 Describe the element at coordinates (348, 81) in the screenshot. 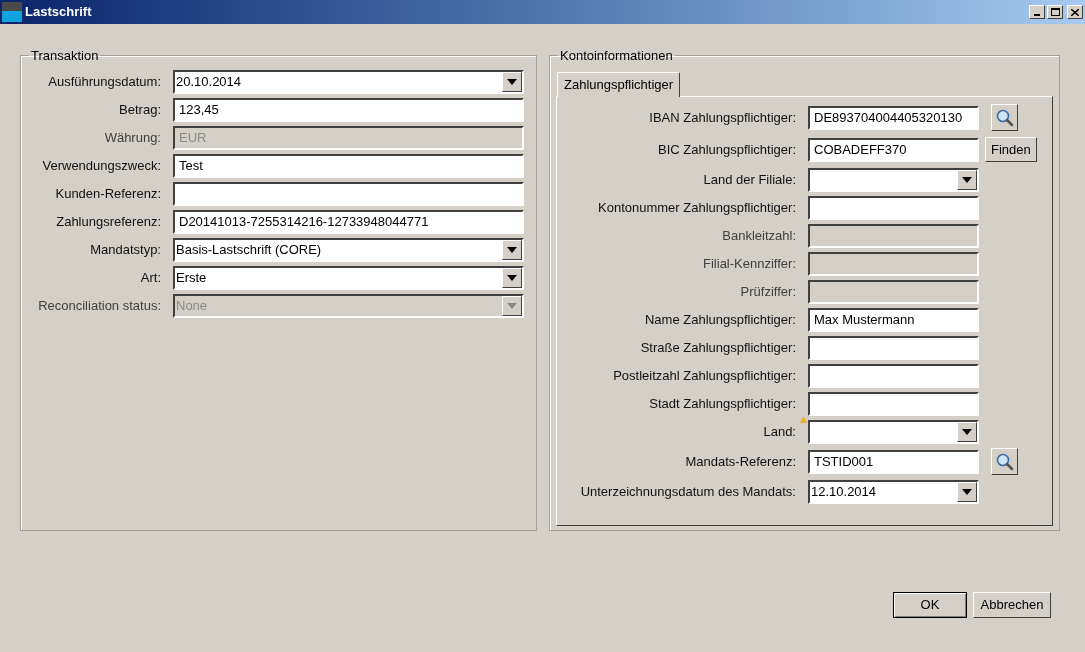

I see `dropdown: 20.10.2014` at that location.